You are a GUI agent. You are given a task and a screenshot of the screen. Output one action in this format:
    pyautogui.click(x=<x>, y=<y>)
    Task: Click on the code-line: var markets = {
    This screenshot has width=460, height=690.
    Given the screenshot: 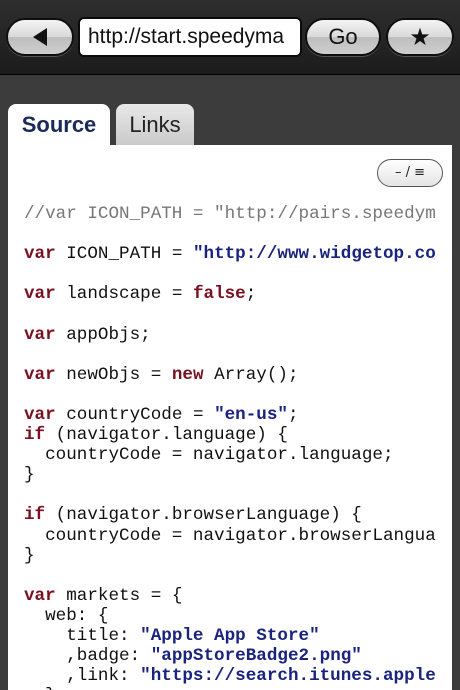 What is the action you would take?
    pyautogui.click(x=230, y=596)
    